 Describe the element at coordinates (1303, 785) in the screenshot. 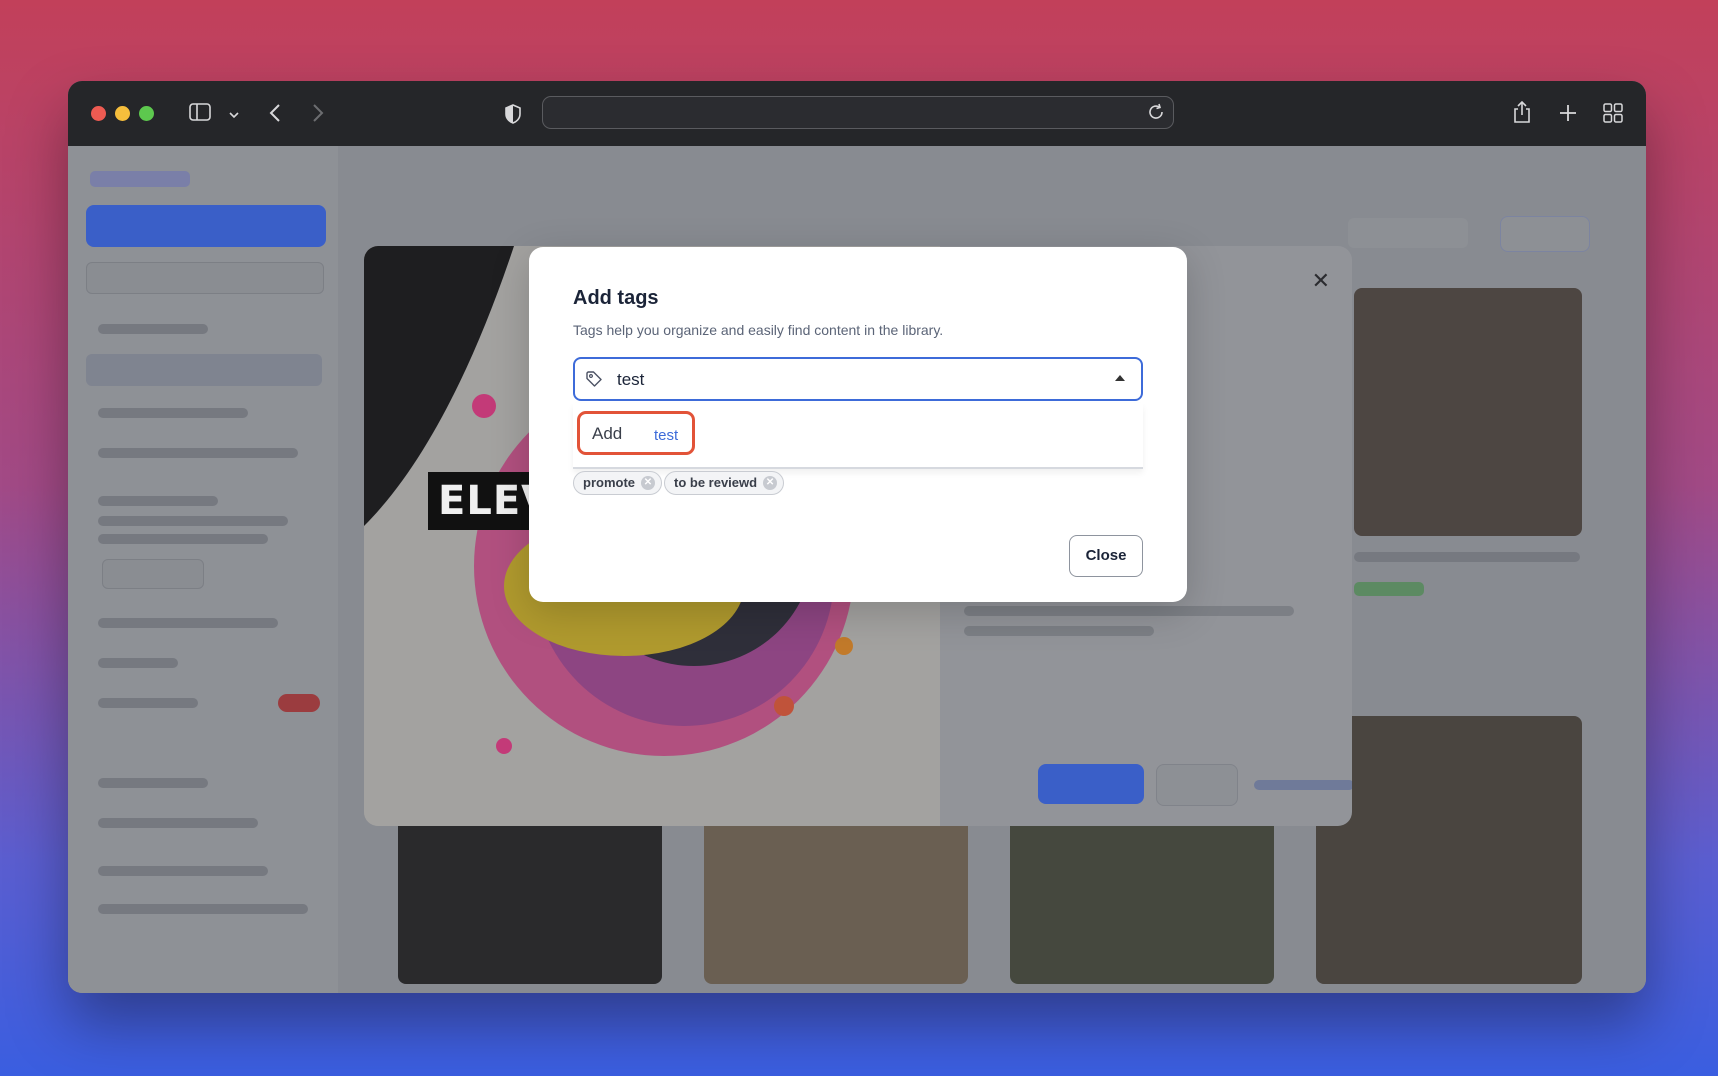

I see `download-button-blurred` at that location.